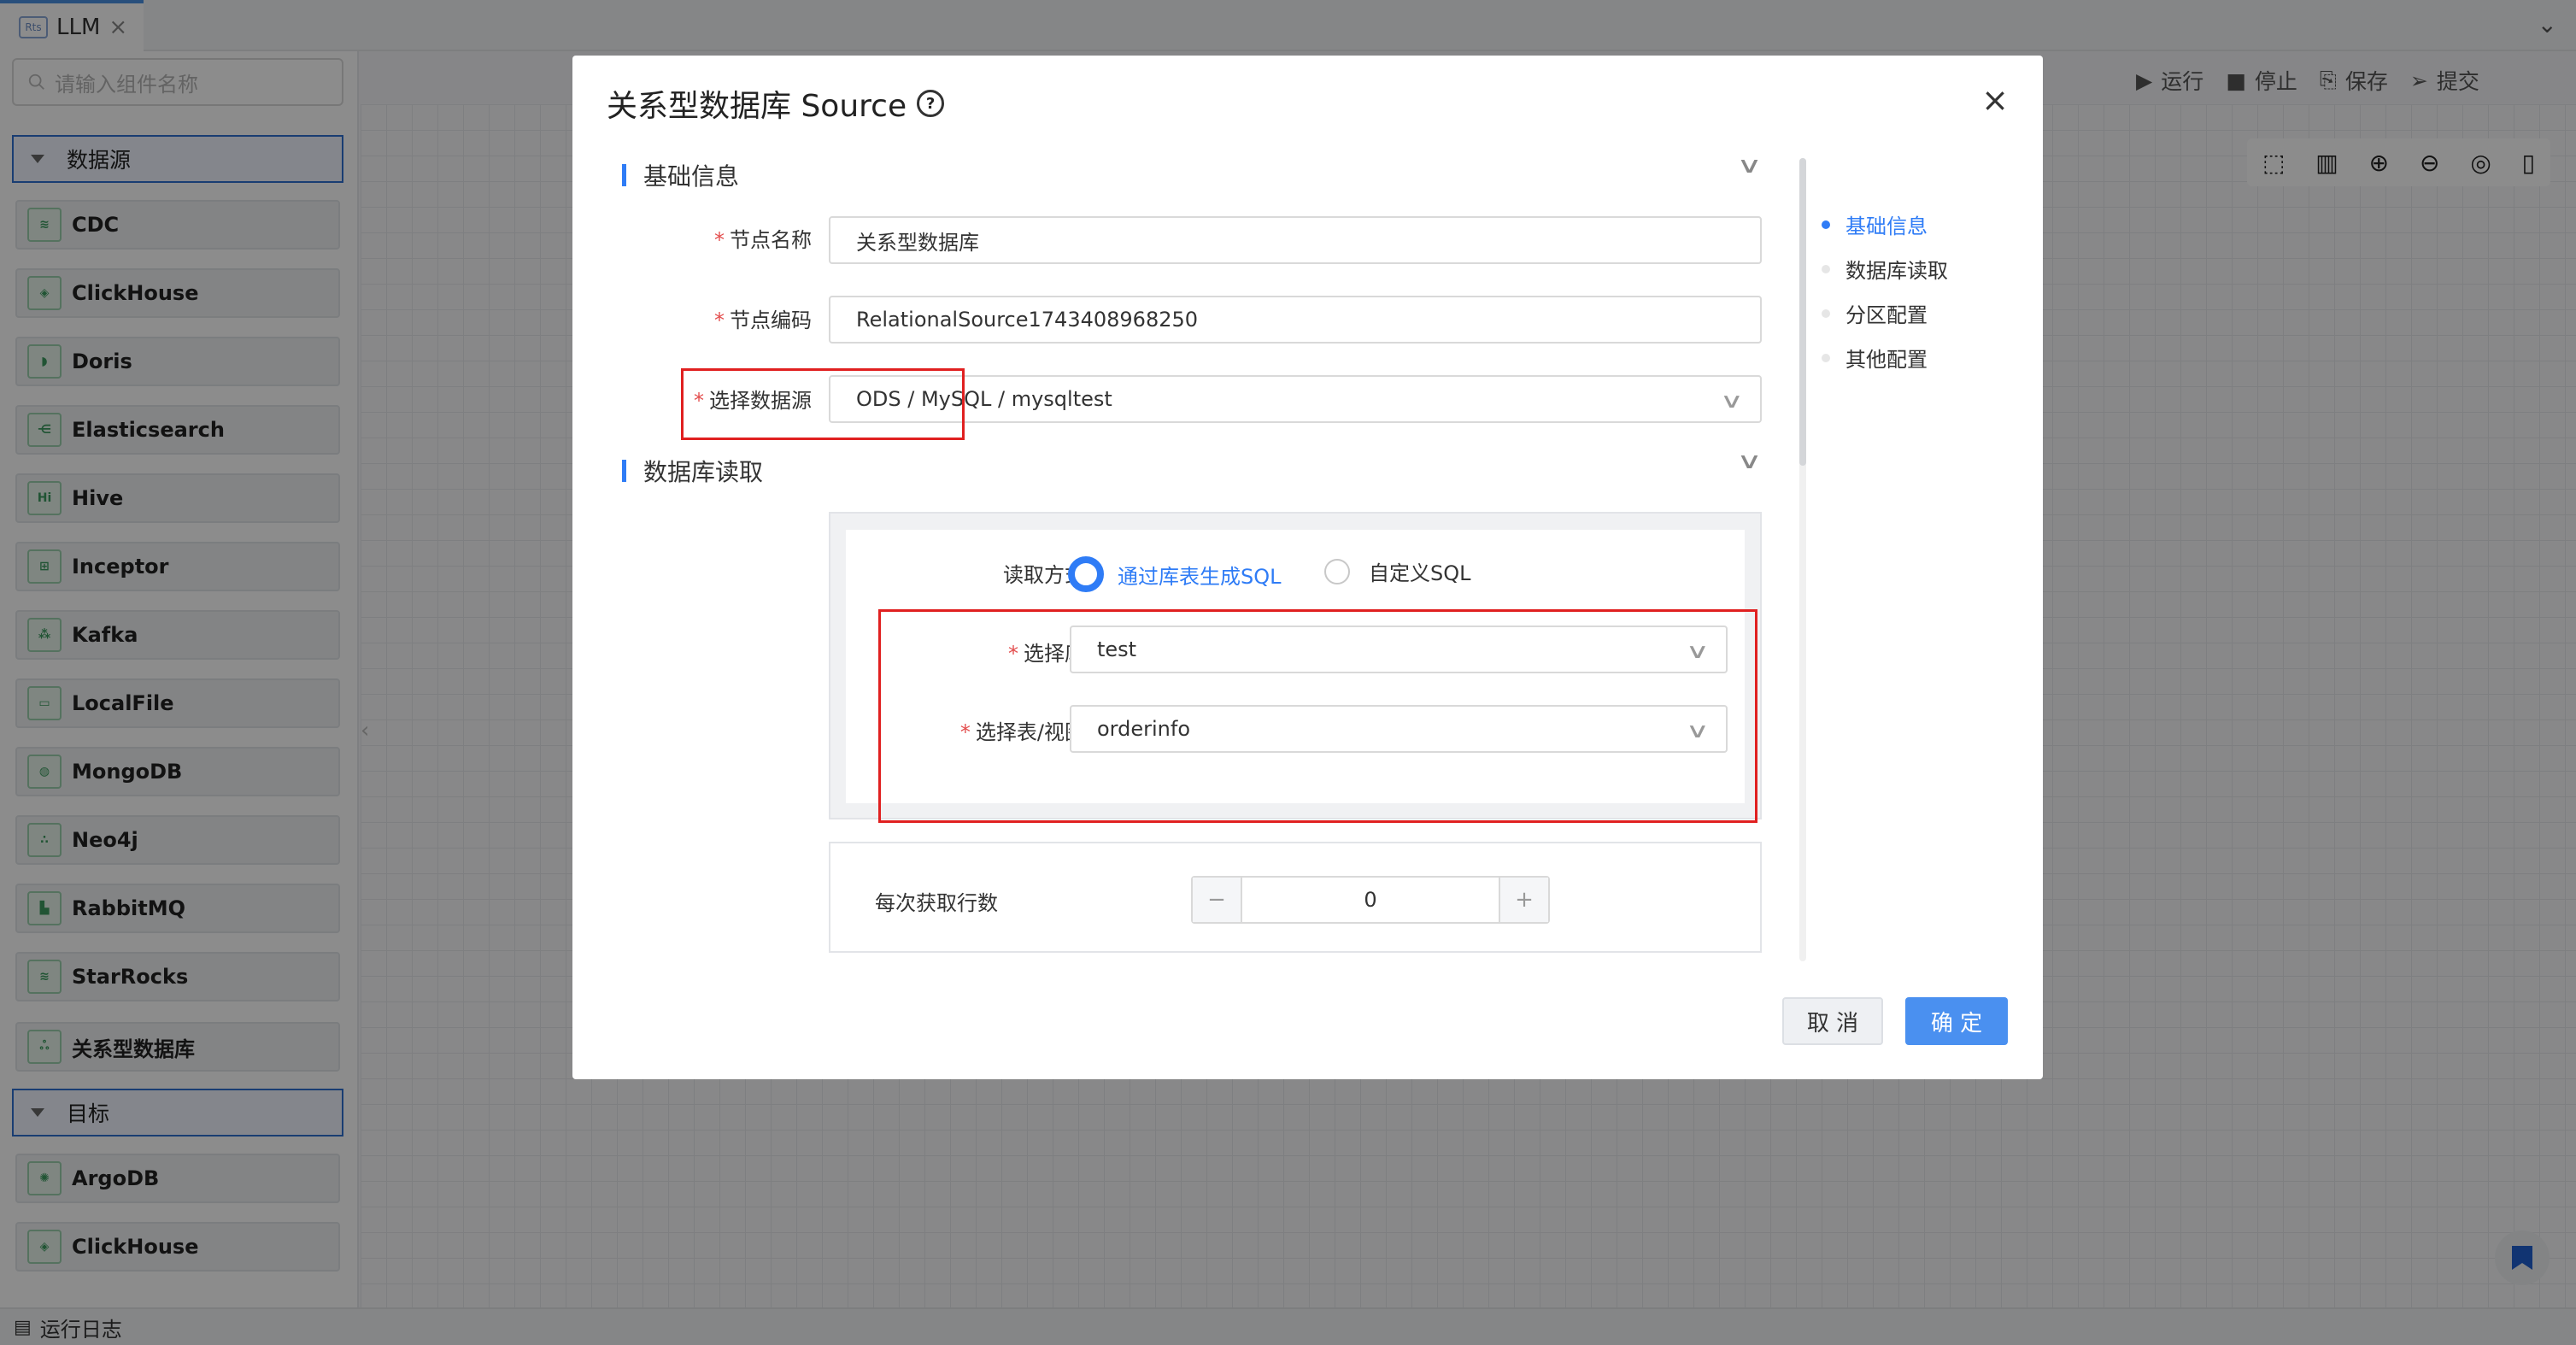 The image size is (2576, 1345). I want to click on anchor-partition: 分区配置, so click(1875, 313).